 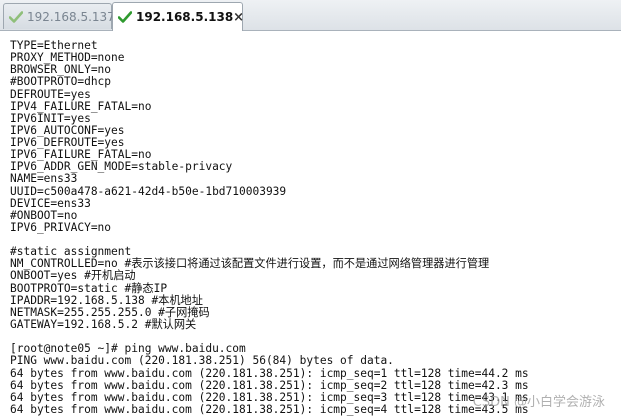 I want to click on tab-label: 192.168.5.138, so click(x=185, y=17).